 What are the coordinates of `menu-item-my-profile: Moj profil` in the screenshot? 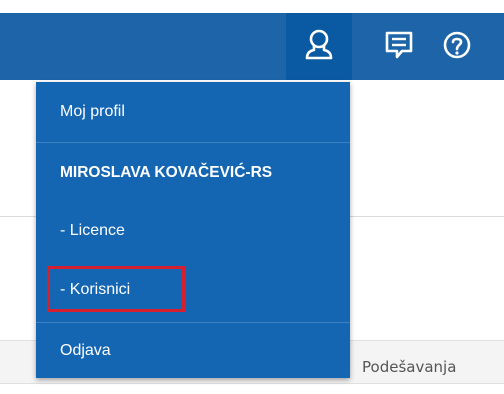 It's located at (193, 112).